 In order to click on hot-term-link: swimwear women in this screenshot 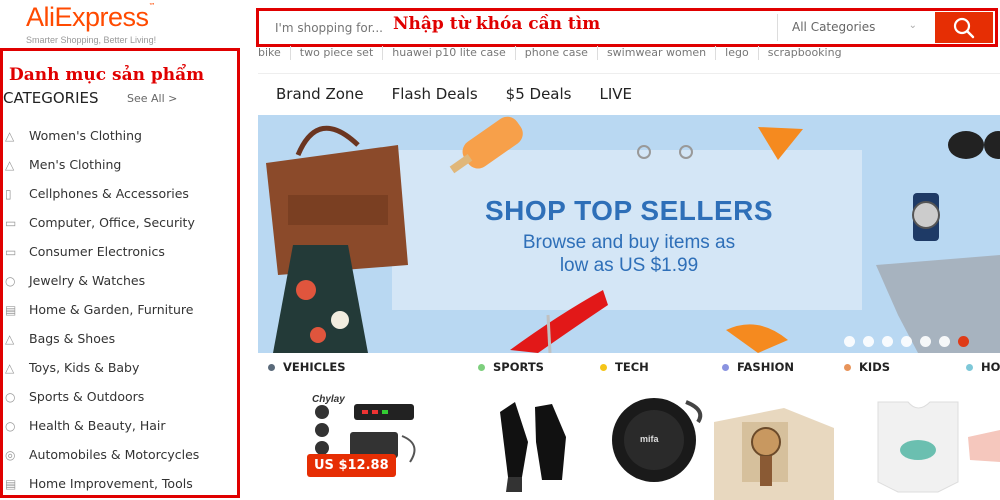, I will do `click(662, 53)`.